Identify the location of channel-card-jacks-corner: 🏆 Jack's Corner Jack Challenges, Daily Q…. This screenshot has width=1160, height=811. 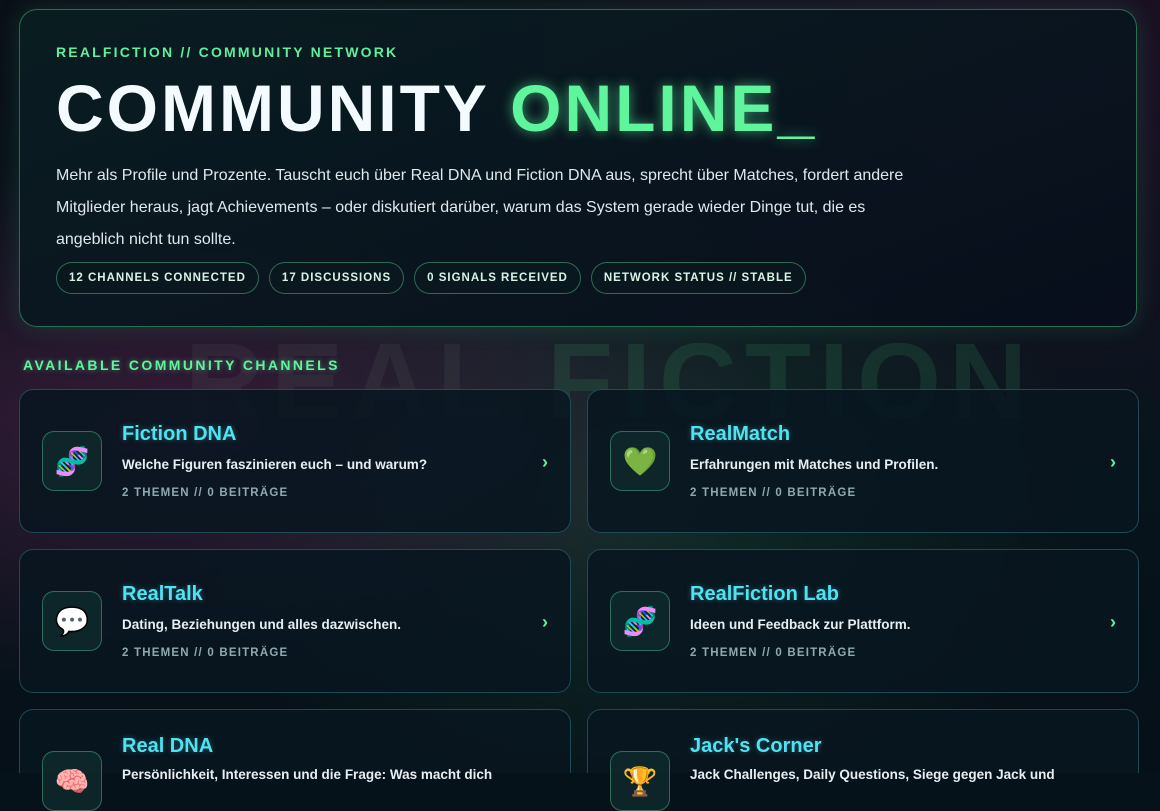
(863, 741).